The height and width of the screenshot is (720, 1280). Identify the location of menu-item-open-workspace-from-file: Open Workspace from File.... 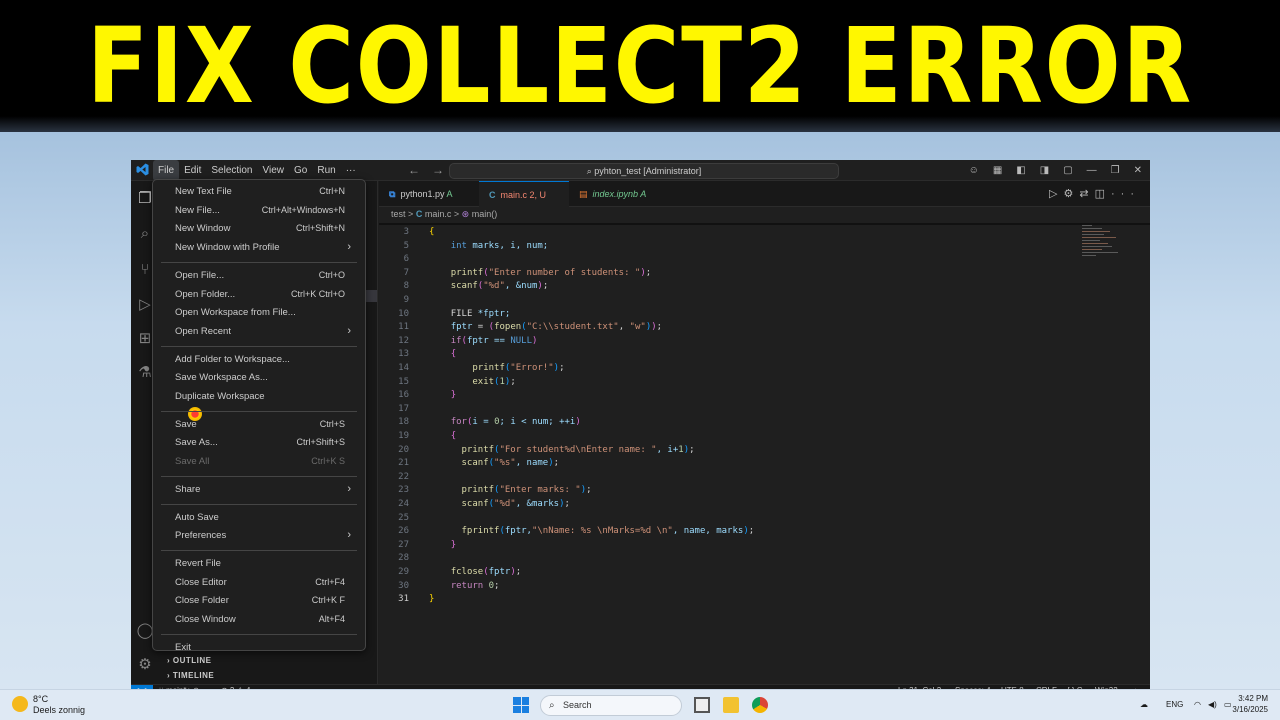
(260, 312).